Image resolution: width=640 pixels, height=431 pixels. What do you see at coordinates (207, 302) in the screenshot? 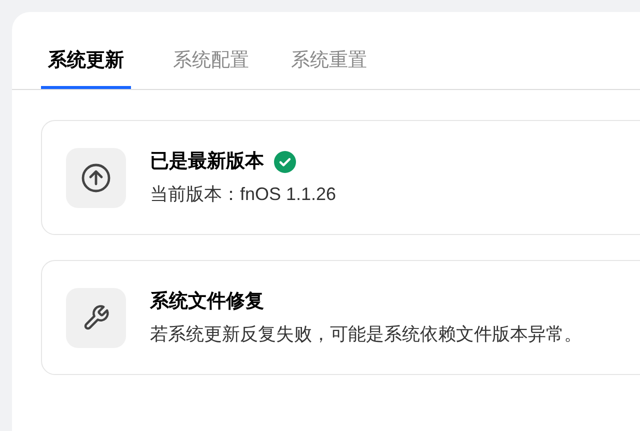
I see `card-title: 系统文件修复` at bounding box center [207, 302].